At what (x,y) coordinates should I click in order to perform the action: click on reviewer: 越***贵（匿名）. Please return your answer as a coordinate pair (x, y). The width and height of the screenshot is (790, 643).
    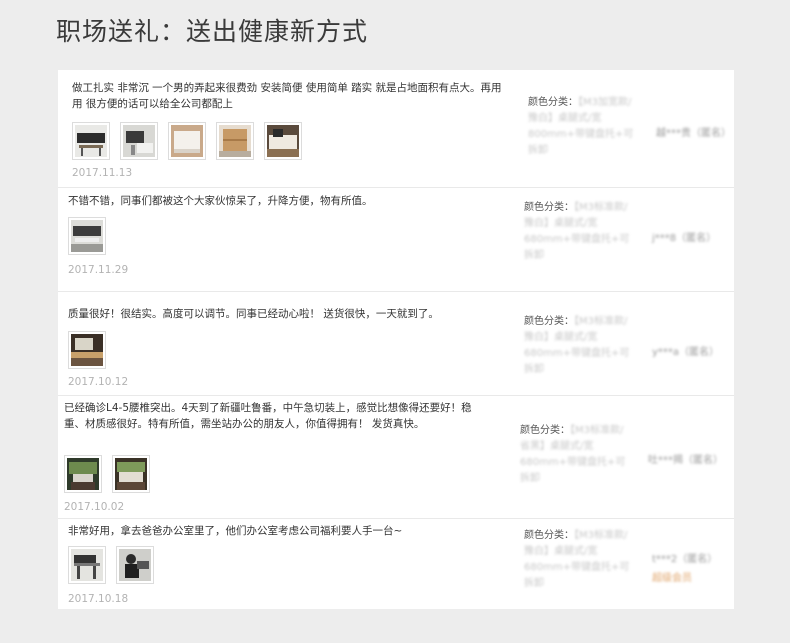
    Looking at the image, I should click on (693, 131).